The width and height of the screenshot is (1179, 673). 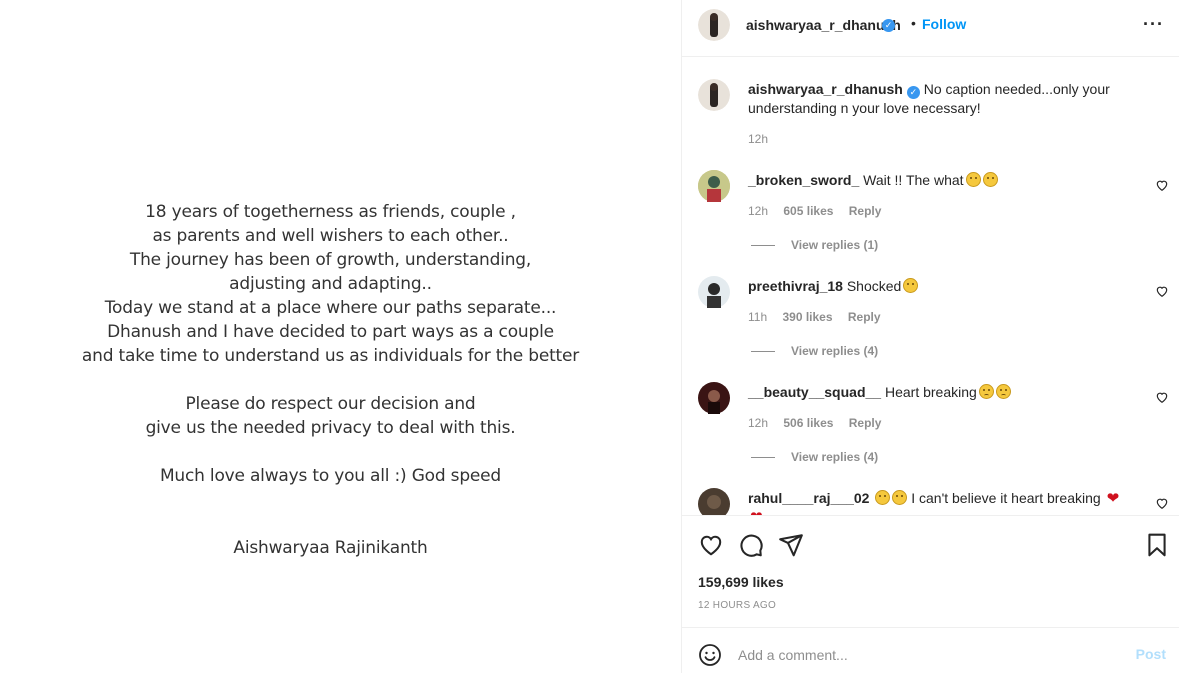 What do you see at coordinates (807, 317) in the screenshot?
I see `comment-likes: 390 likes` at bounding box center [807, 317].